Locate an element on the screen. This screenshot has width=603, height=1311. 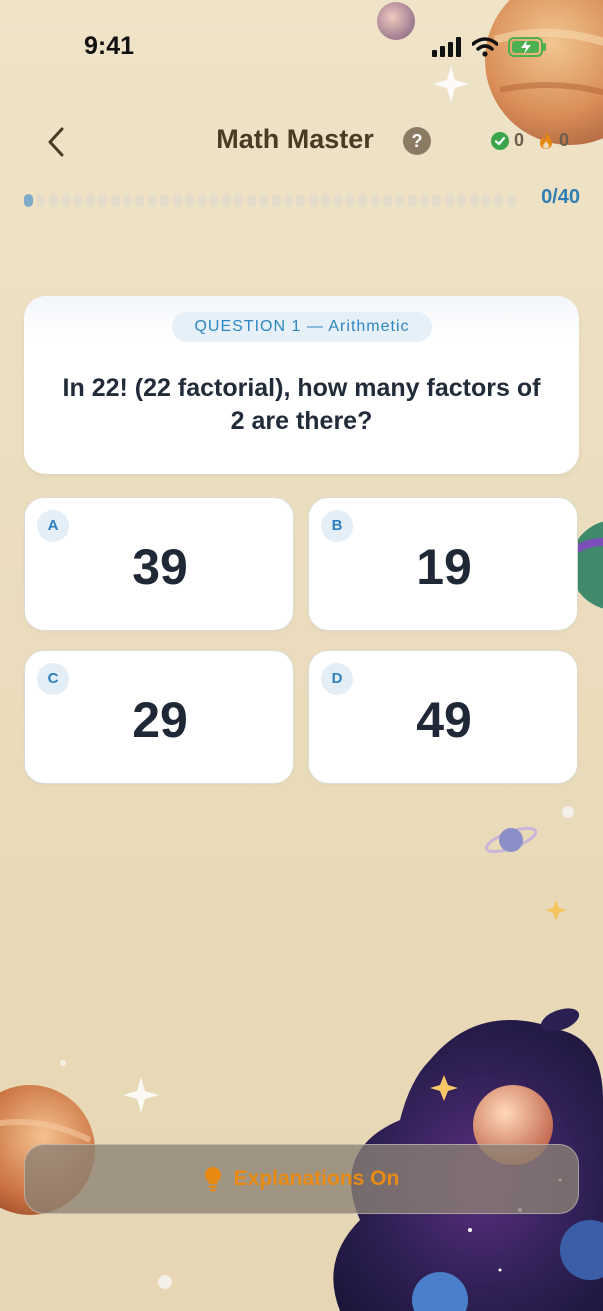
explanations-toggle-button: Explanations On is located at coordinates (301, 1179).